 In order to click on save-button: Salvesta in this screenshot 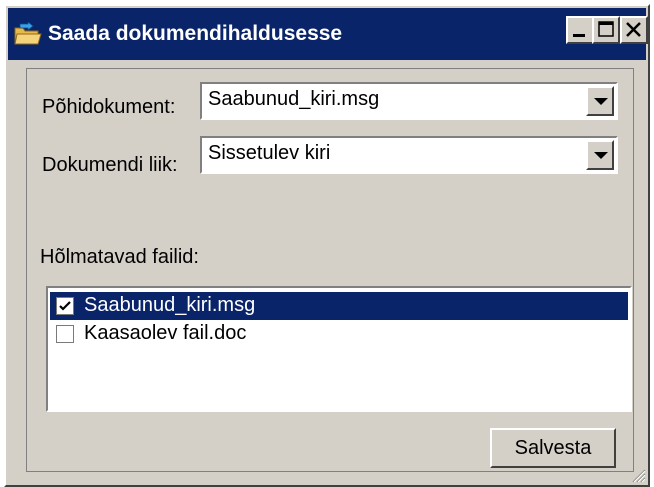, I will do `click(553, 448)`.